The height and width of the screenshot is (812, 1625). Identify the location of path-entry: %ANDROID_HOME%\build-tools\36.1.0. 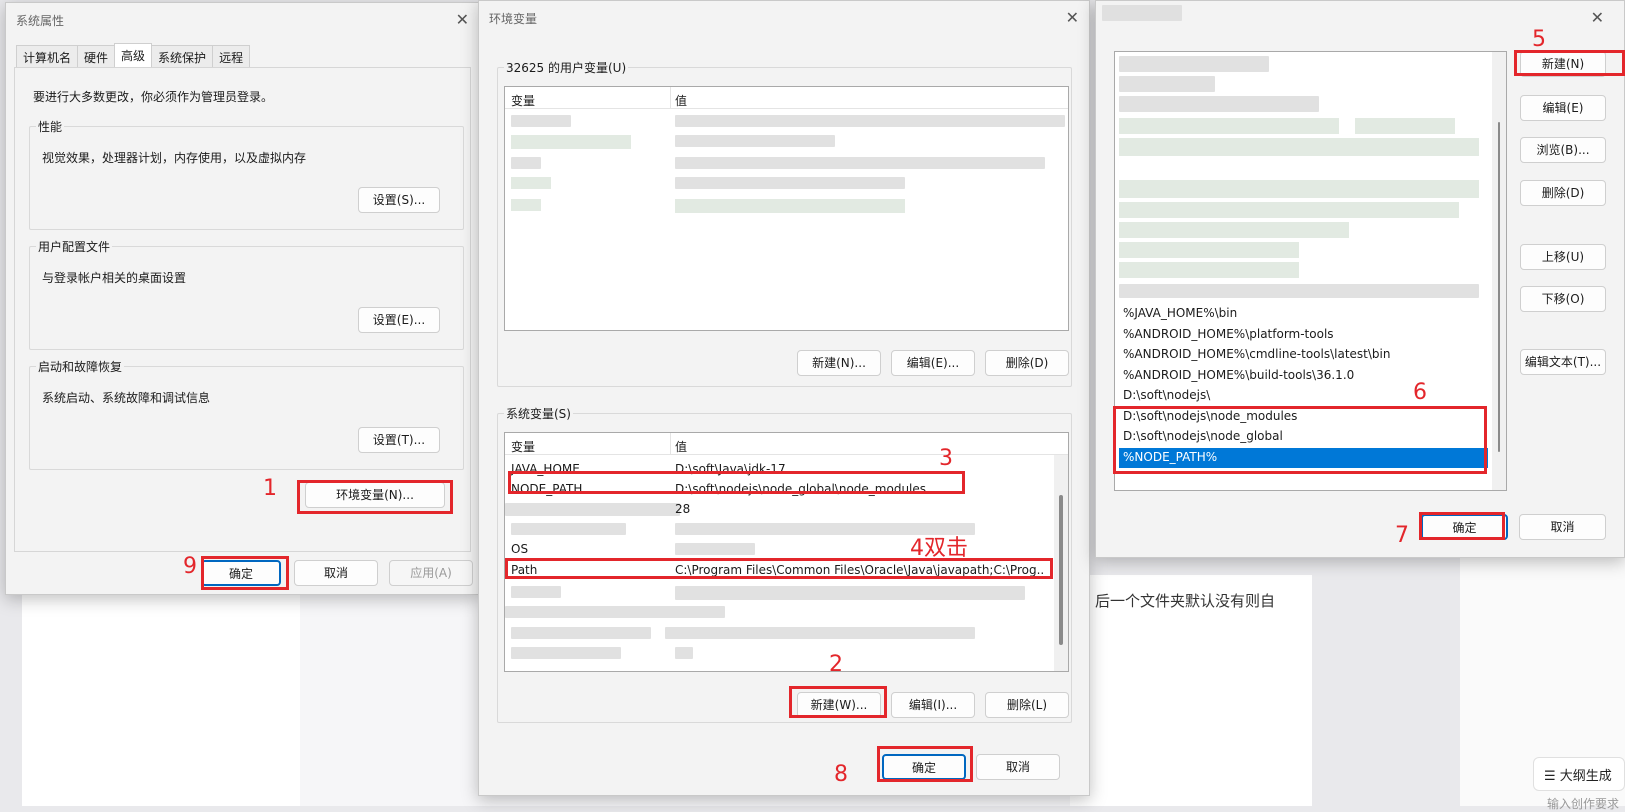
(1303, 376).